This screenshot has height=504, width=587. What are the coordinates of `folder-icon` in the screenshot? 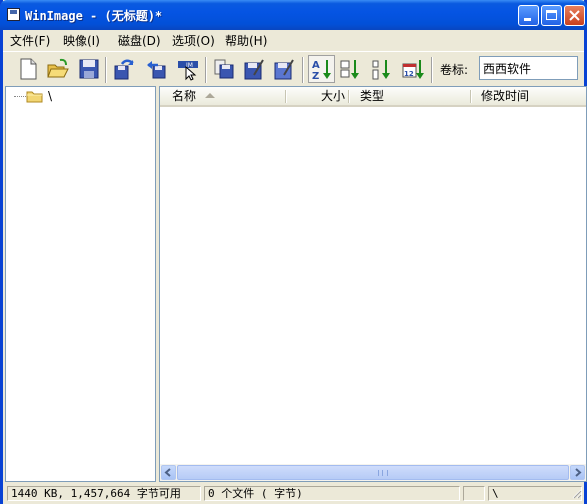 It's located at (34, 97).